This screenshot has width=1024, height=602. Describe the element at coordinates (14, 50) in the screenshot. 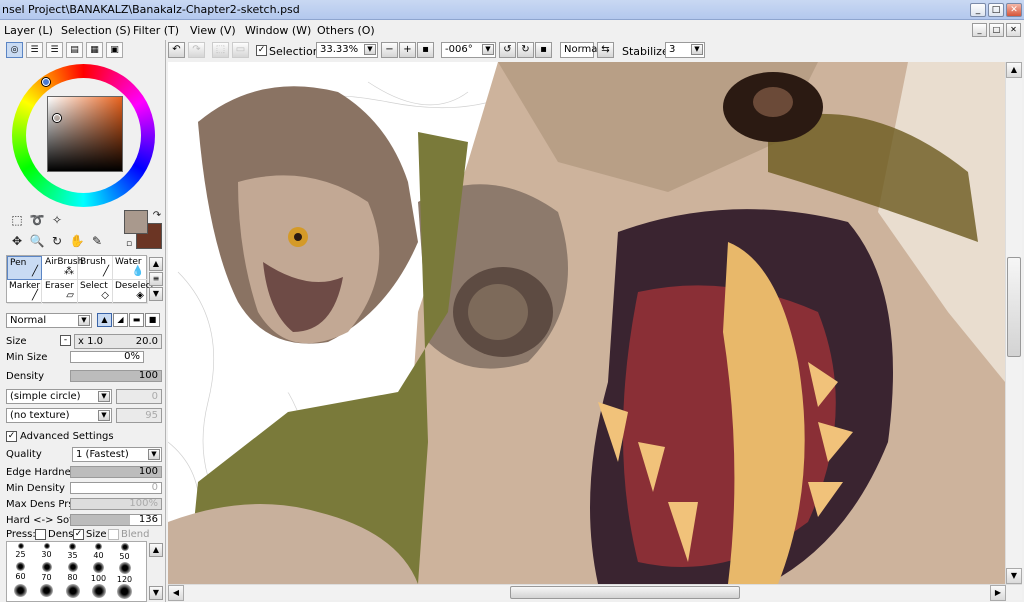

I see `color-wheel-mode-icon: ◎` at that location.